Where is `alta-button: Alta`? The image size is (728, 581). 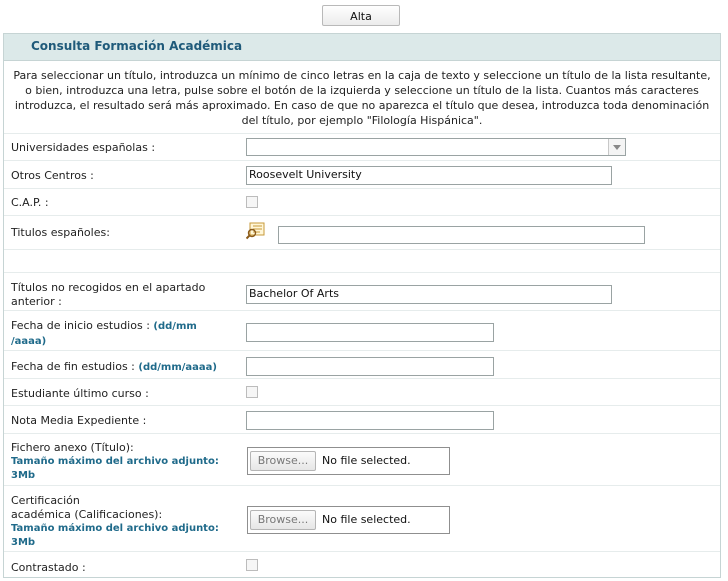 alta-button: Alta is located at coordinates (361, 15).